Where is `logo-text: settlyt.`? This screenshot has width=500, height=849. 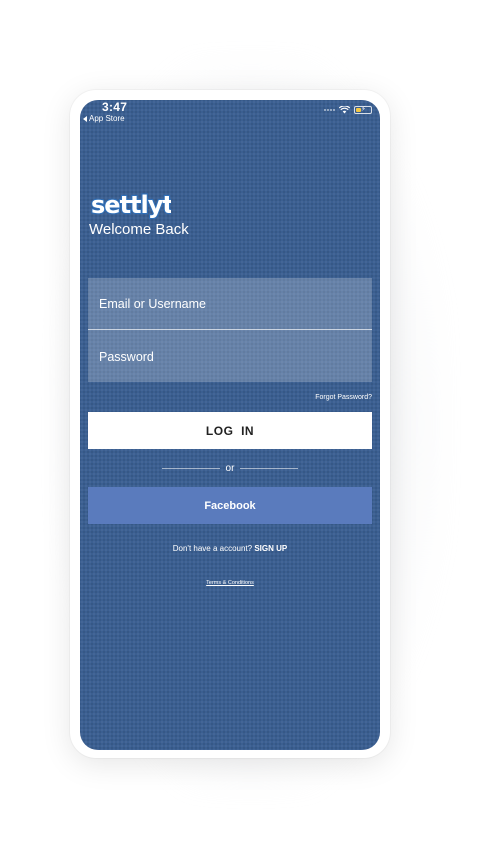 logo-text: settlyt. is located at coordinates (131, 205).